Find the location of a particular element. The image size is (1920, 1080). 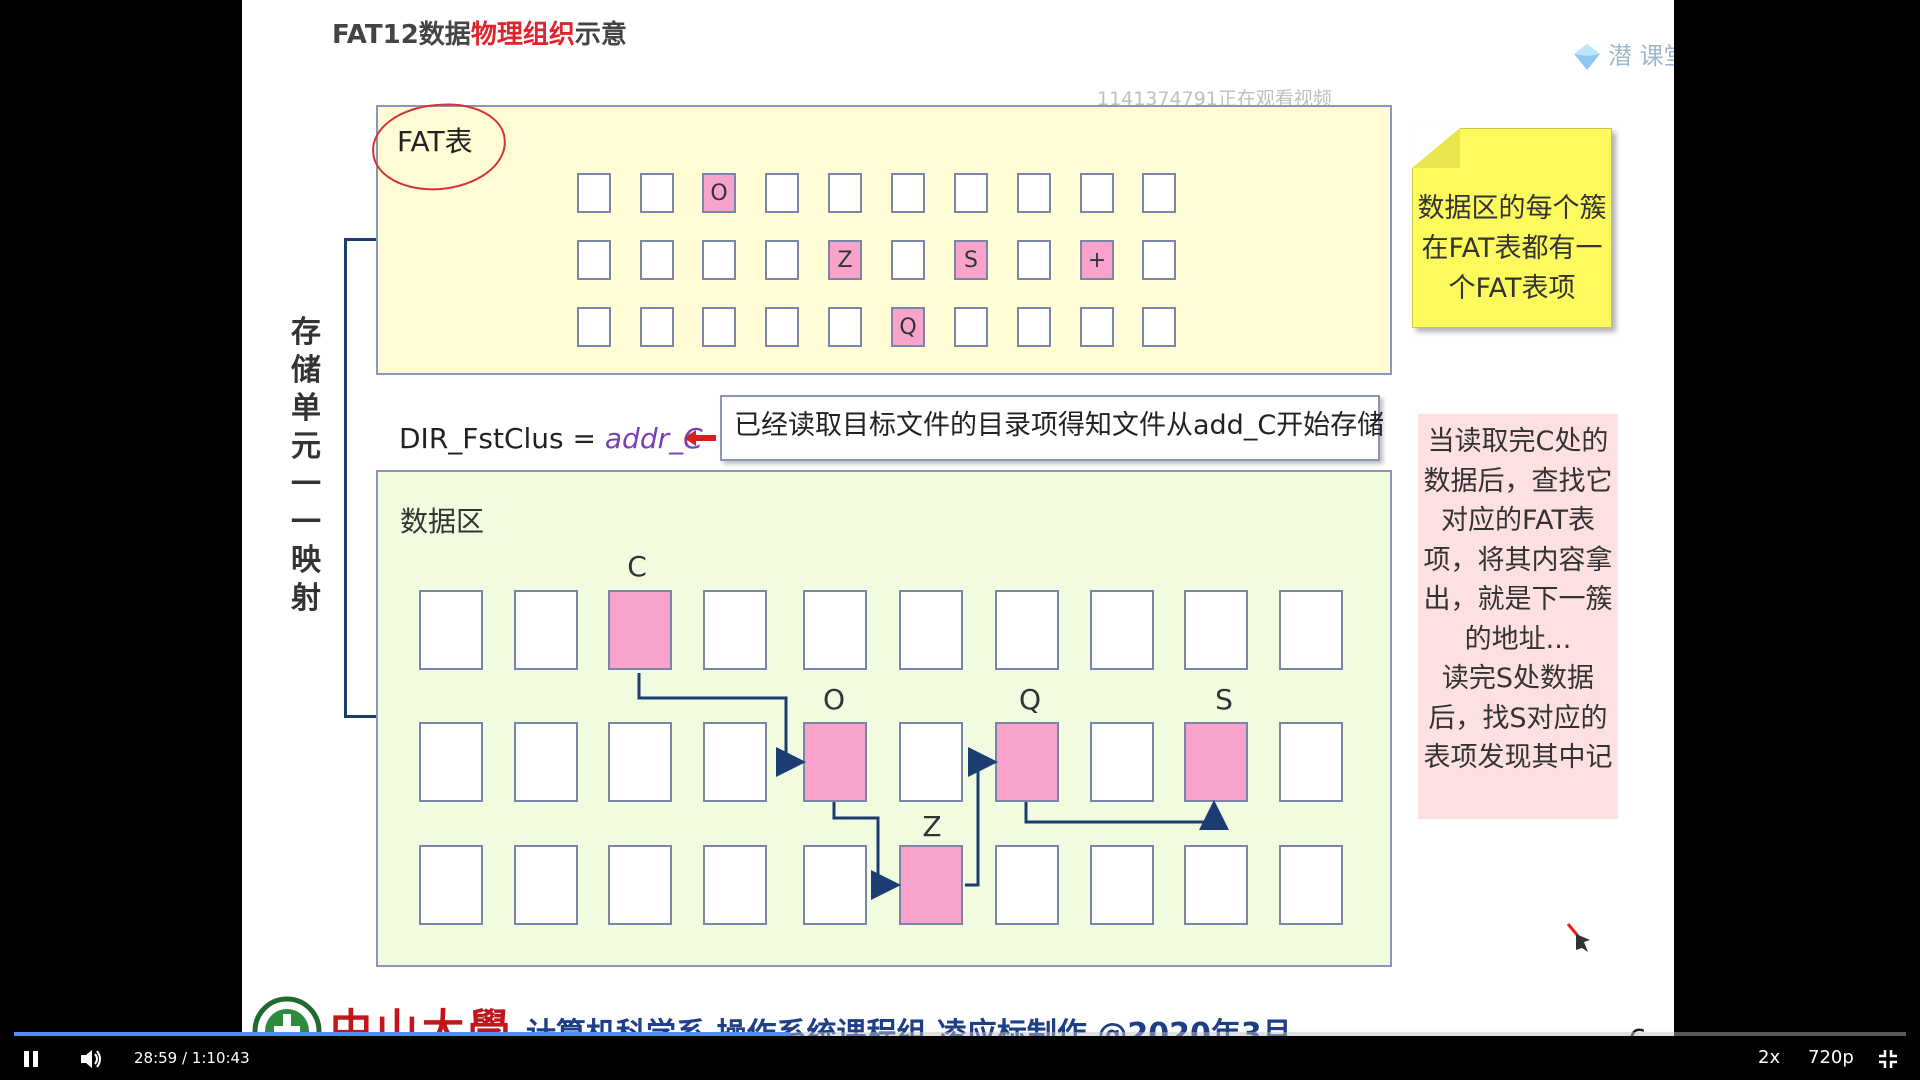

progress-bar is located at coordinates (960, 1034).